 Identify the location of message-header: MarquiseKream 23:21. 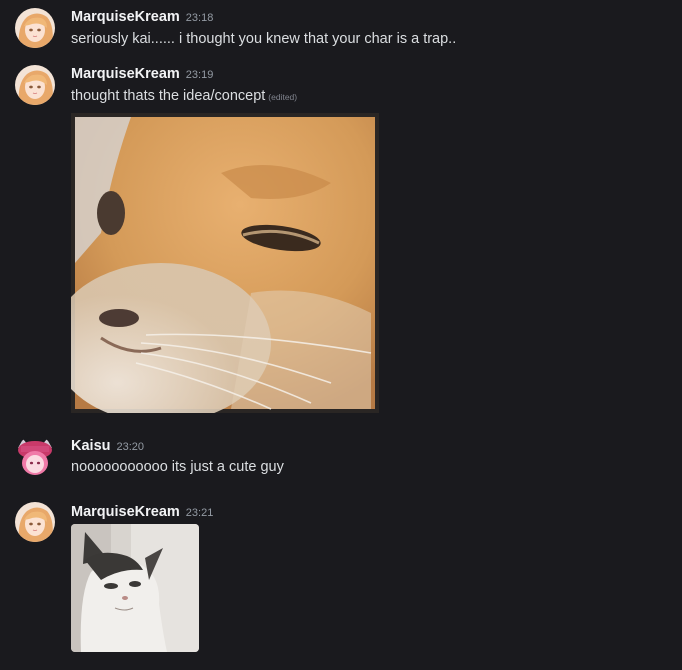
(142, 512).